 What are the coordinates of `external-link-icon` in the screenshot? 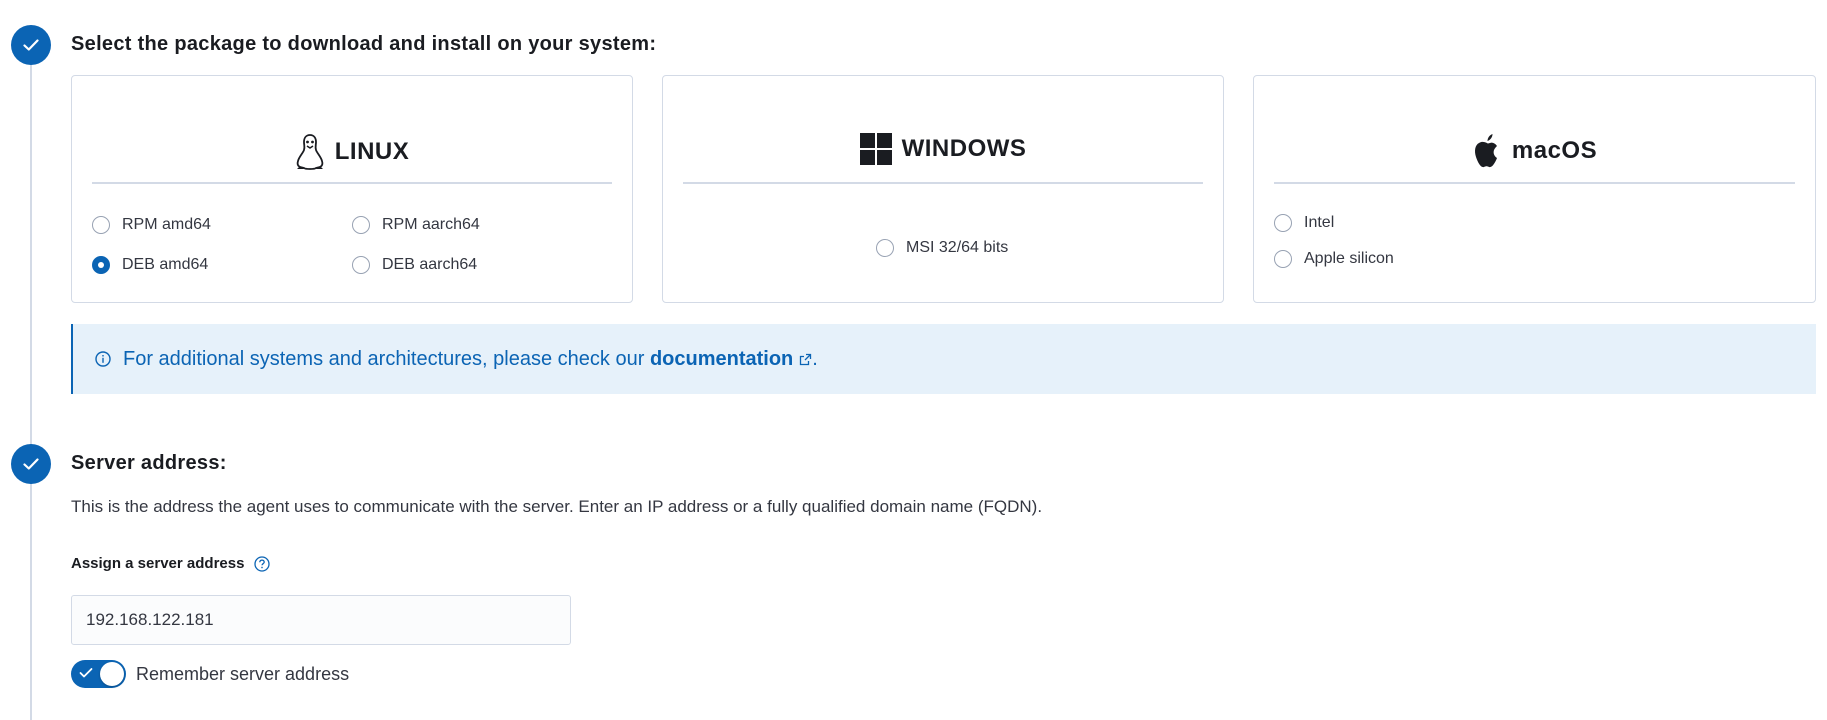 It's located at (805, 359).